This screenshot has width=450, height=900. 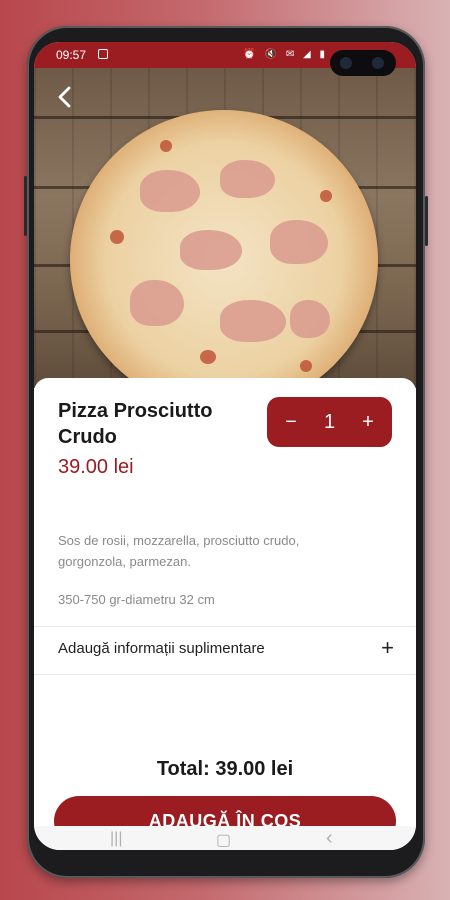 What do you see at coordinates (426, 221) in the screenshot?
I see `power-button` at bounding box center [426, 221].